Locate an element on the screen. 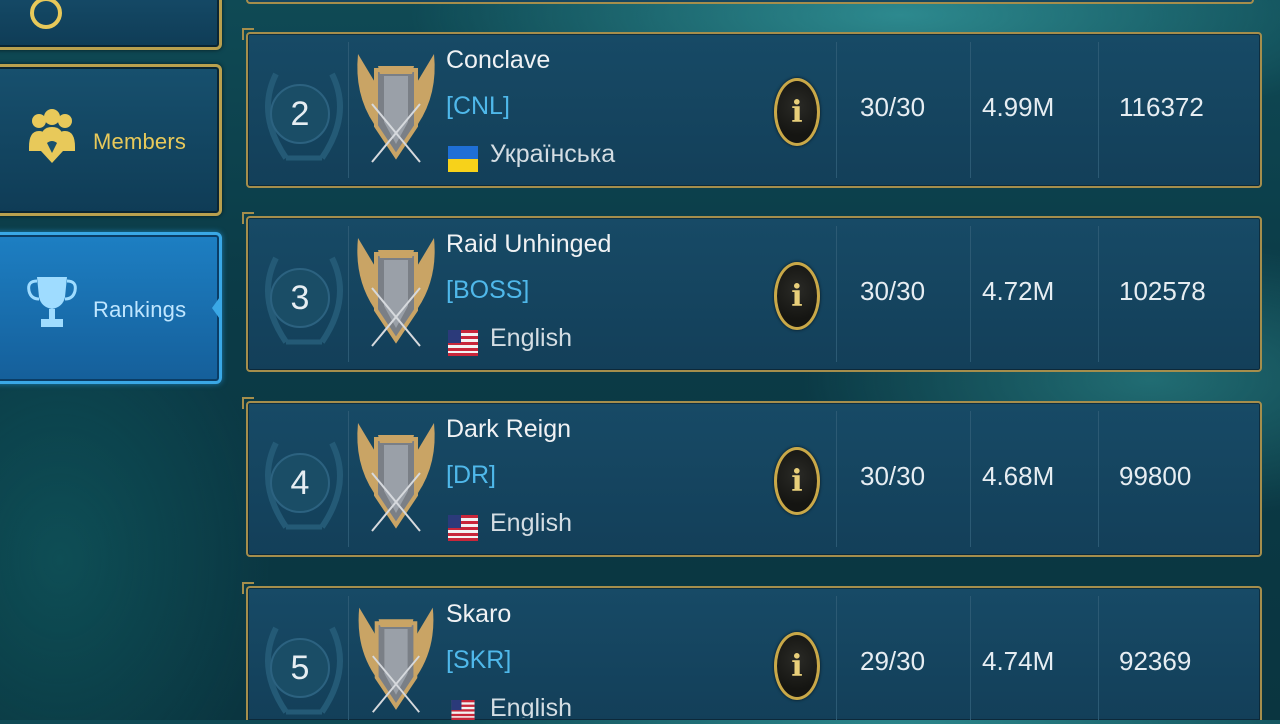  clan-name: Raid Unhinged is located at coordinates (529, 244).